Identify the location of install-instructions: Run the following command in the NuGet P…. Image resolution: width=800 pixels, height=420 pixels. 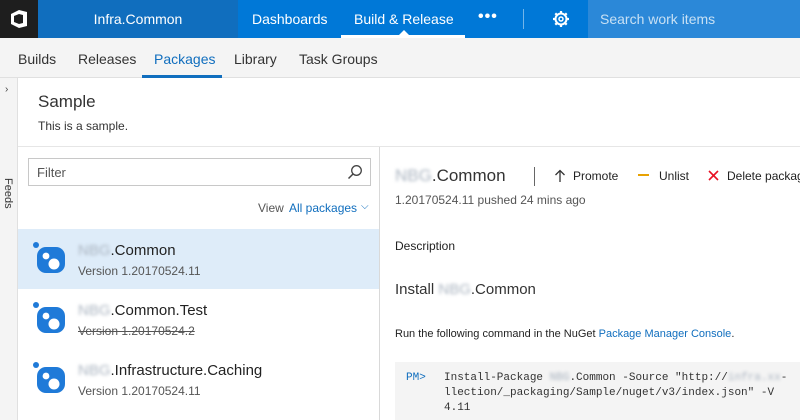
(565, 334).